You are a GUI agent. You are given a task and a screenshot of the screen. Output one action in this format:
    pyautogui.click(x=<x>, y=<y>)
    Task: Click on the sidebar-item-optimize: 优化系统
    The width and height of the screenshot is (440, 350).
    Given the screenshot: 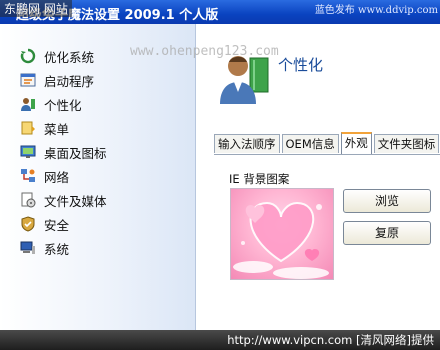 What is the action you would take?
    pyautogui.click(x=63, y=56)
    